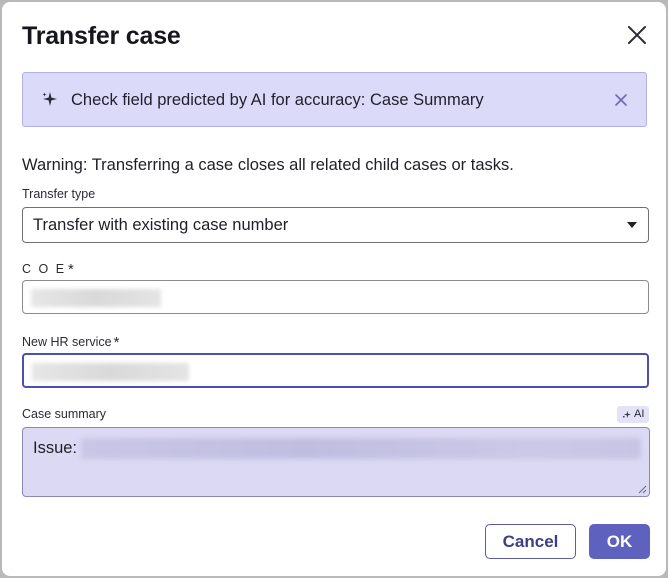 The image size is (668, 578). Describe the element at coordinates (530, 541) in the screenshot. I see `cancel-button: Cancel` at that location.